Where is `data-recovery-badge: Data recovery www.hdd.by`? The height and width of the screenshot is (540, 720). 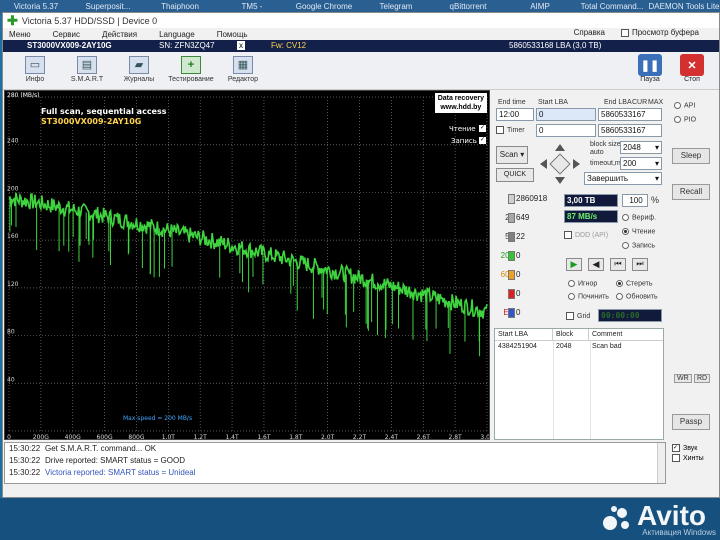 data-recovery-badge: Data recovery www.hdd.by is located at coordinates (460, 103).